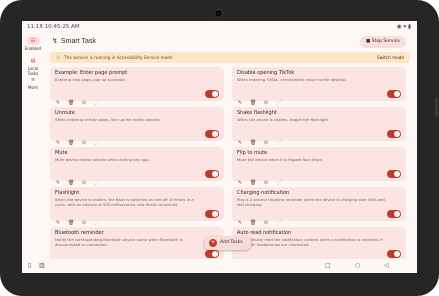 The width and height of the screenshot is (439, 296). I want to click on volume-button, so click(436, 107).